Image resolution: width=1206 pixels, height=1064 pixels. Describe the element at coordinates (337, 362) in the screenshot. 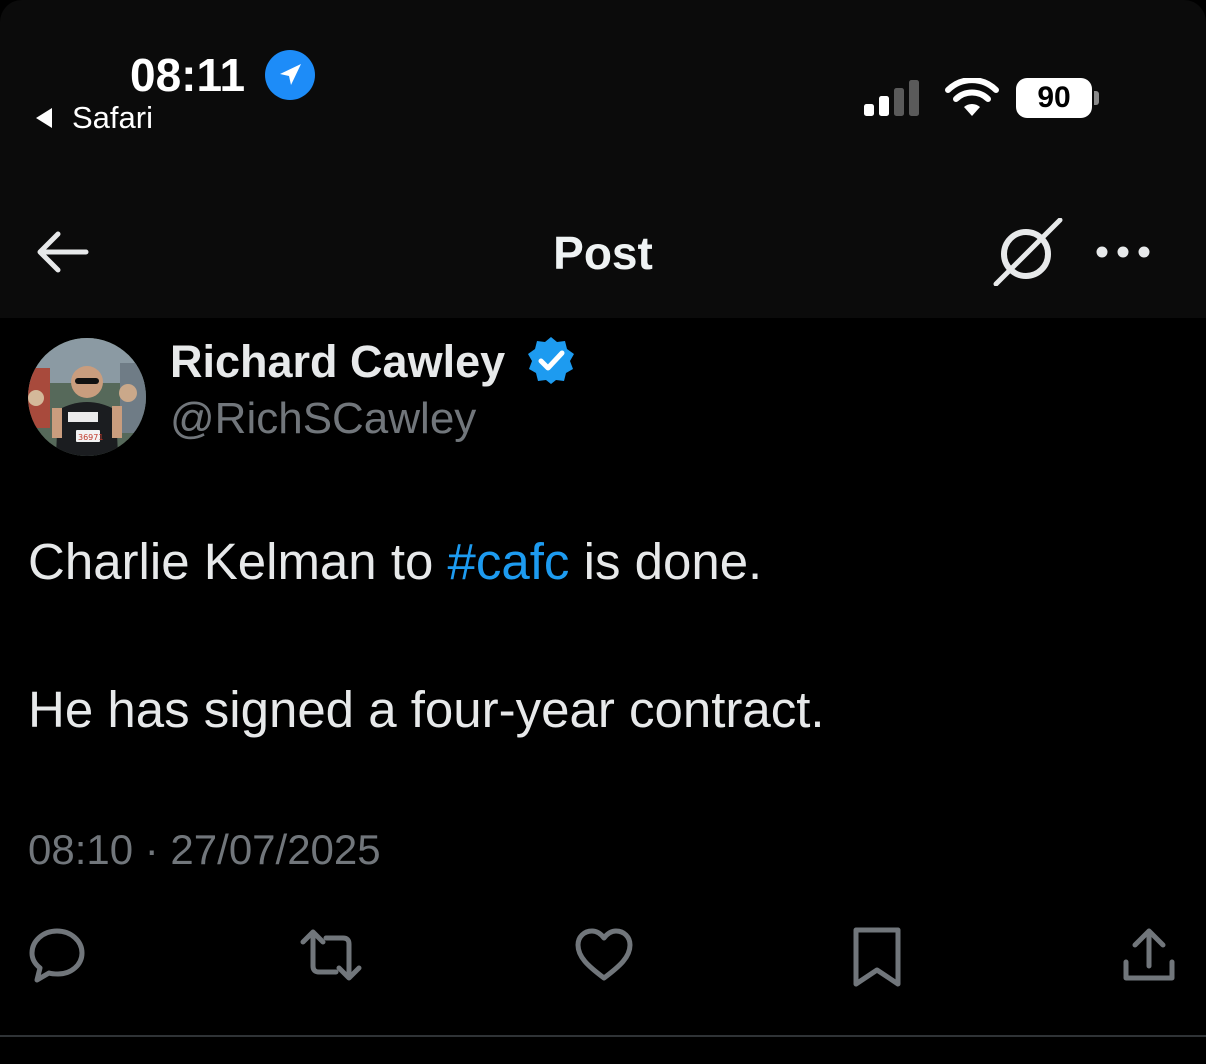

I see `author-name: Richard Cawley` at that location.